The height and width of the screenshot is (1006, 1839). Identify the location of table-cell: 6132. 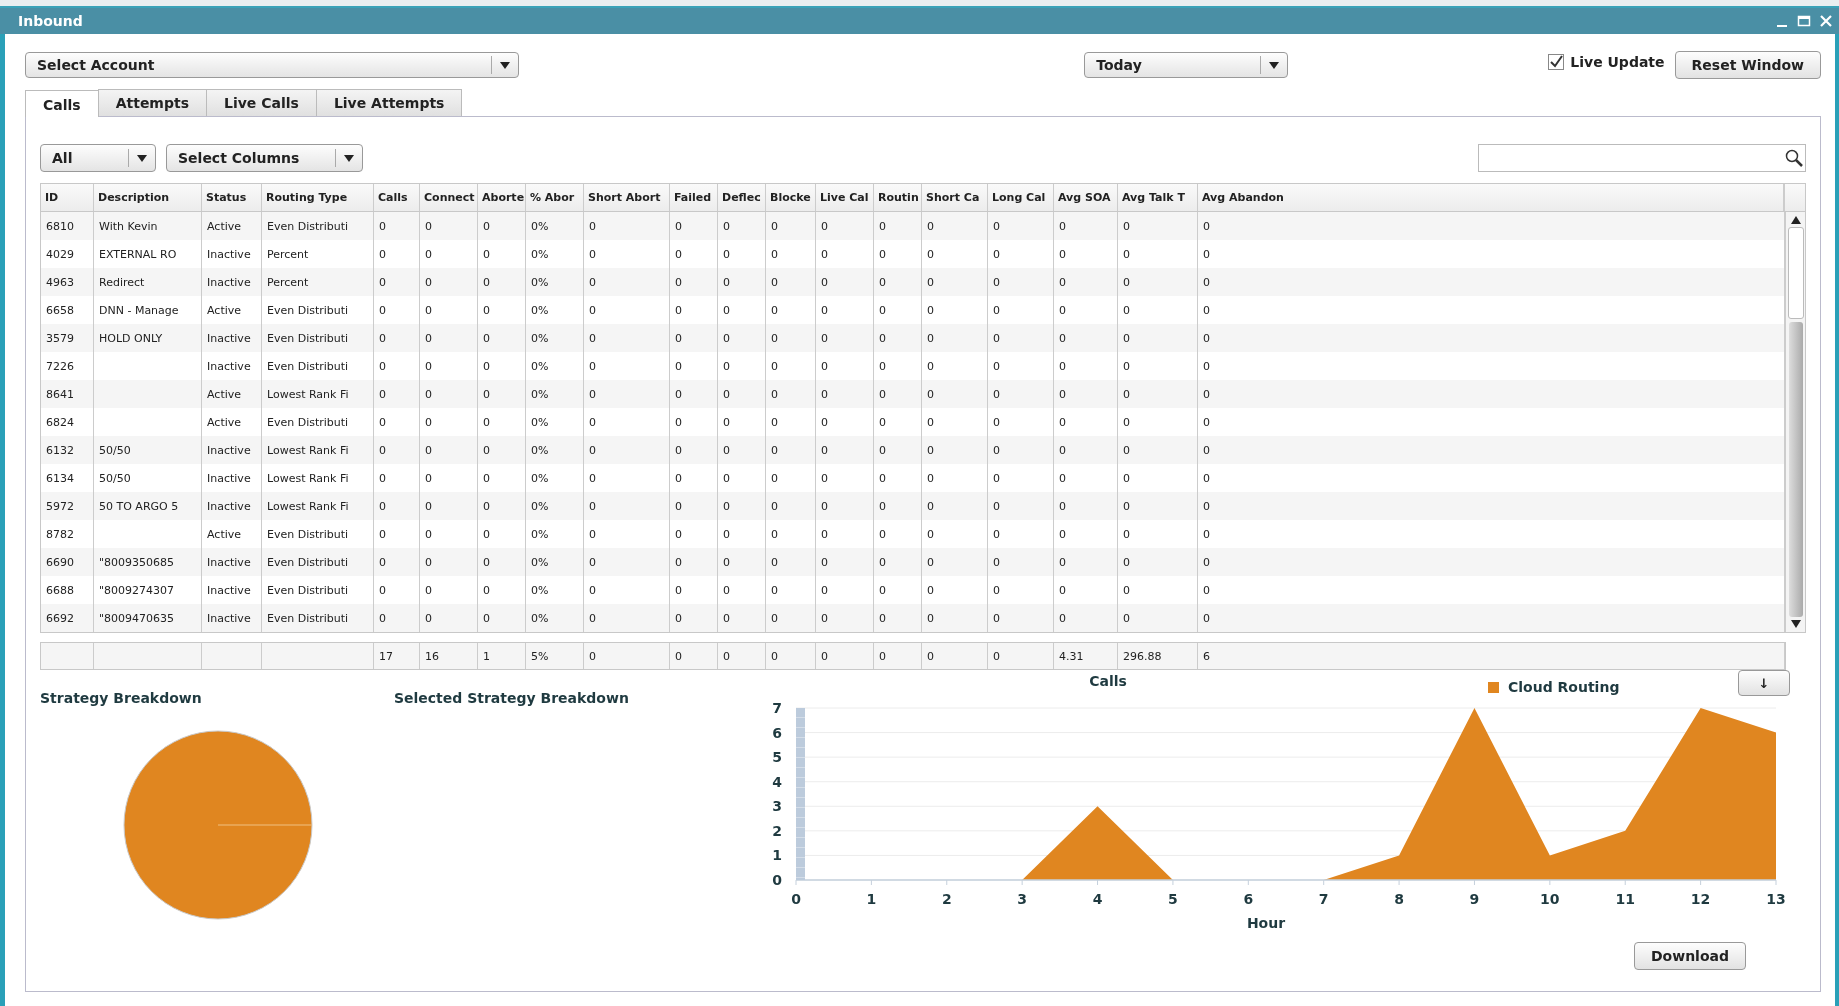
(60, 450).